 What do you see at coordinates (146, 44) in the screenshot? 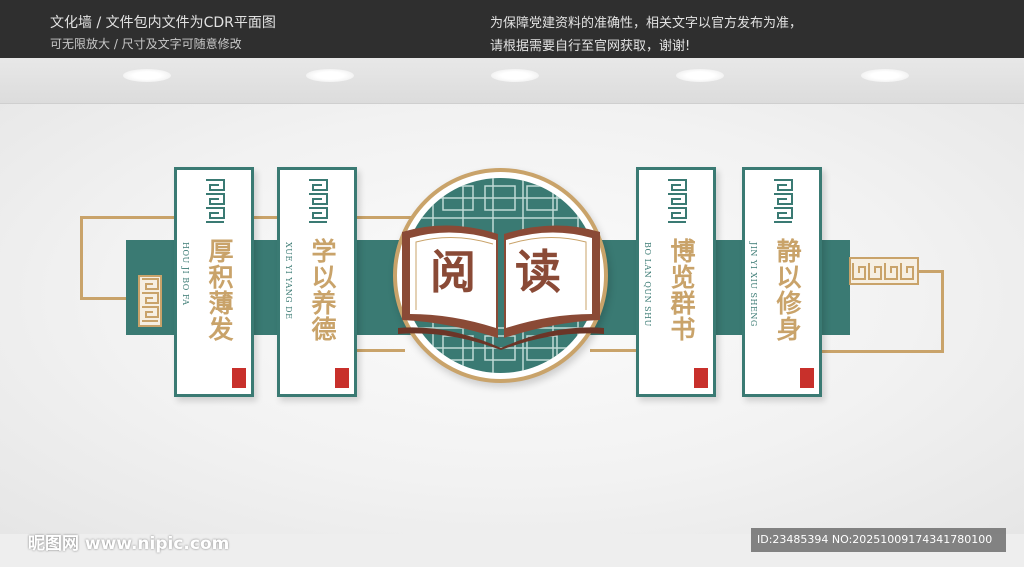
I see `header-line2-left: 可无限放大 / 尺寸及文字可随意修改` at bounding box center [146, 44].